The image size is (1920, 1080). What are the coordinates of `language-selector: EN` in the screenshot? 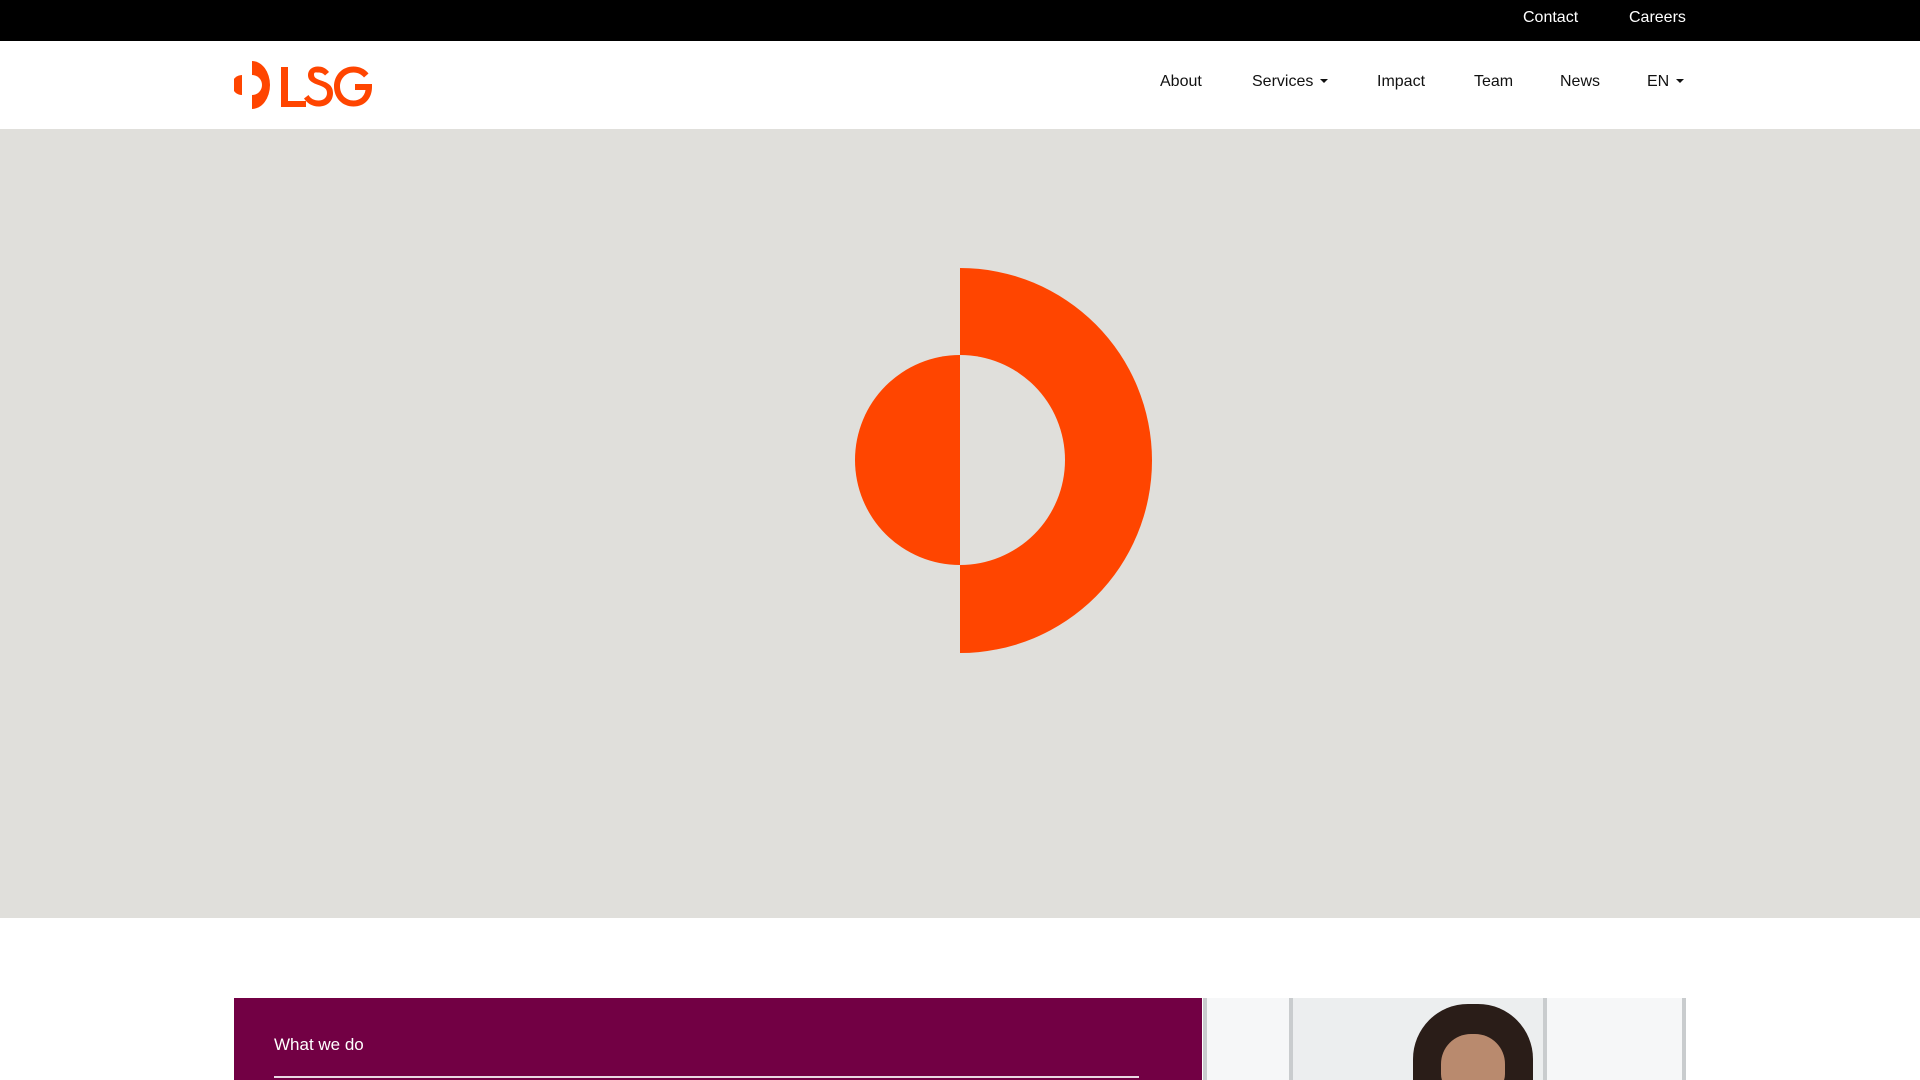 It's located at (1666, 82).